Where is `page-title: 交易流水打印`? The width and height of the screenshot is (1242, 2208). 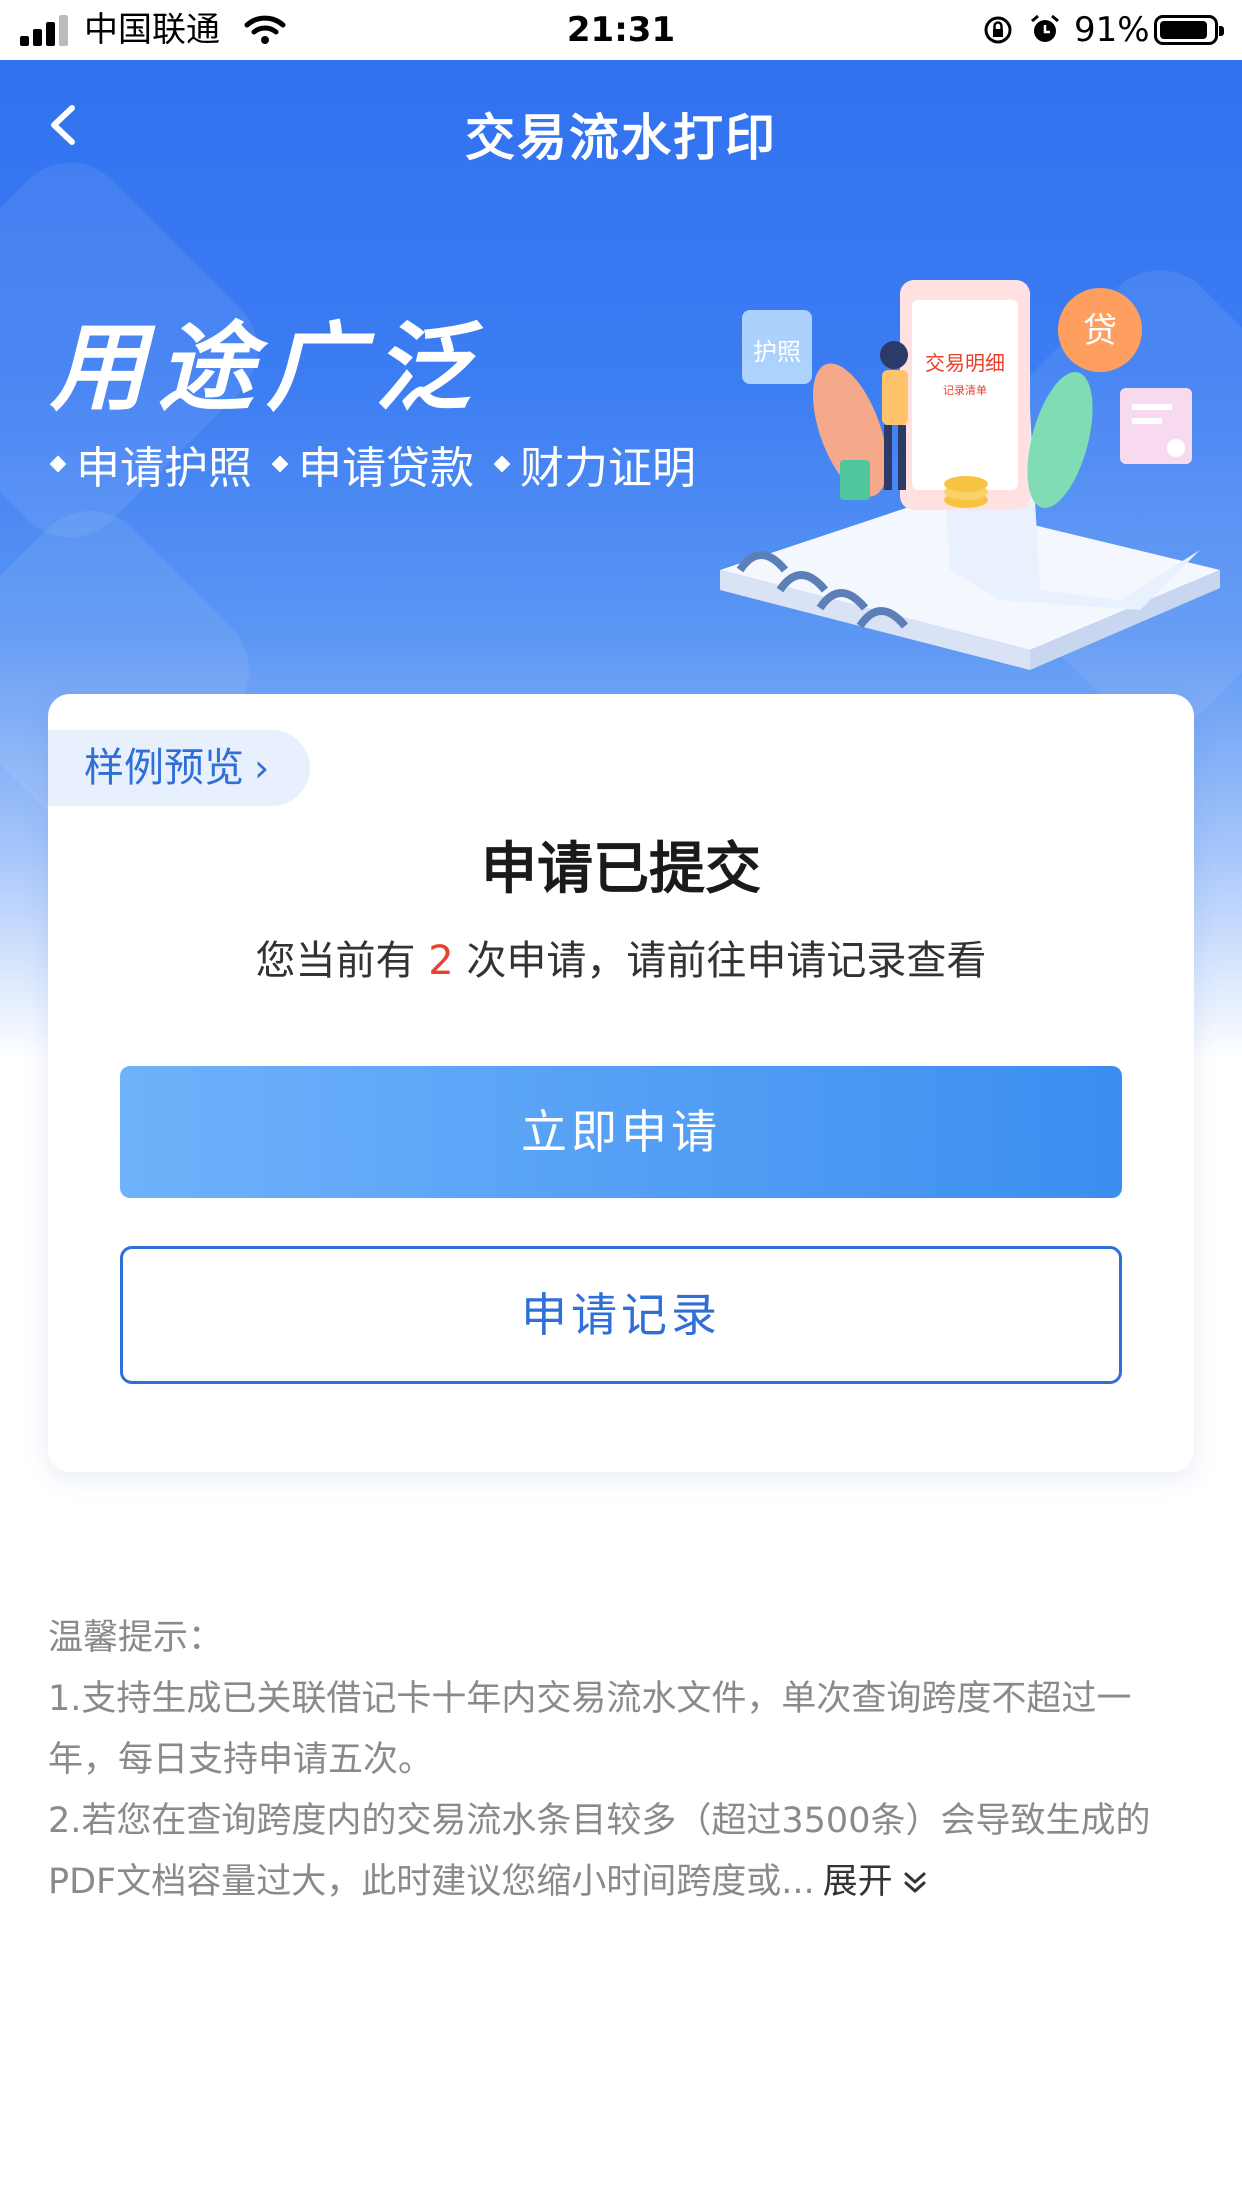
page-title: 交易流水打印 is located at coordinates (621, 138).